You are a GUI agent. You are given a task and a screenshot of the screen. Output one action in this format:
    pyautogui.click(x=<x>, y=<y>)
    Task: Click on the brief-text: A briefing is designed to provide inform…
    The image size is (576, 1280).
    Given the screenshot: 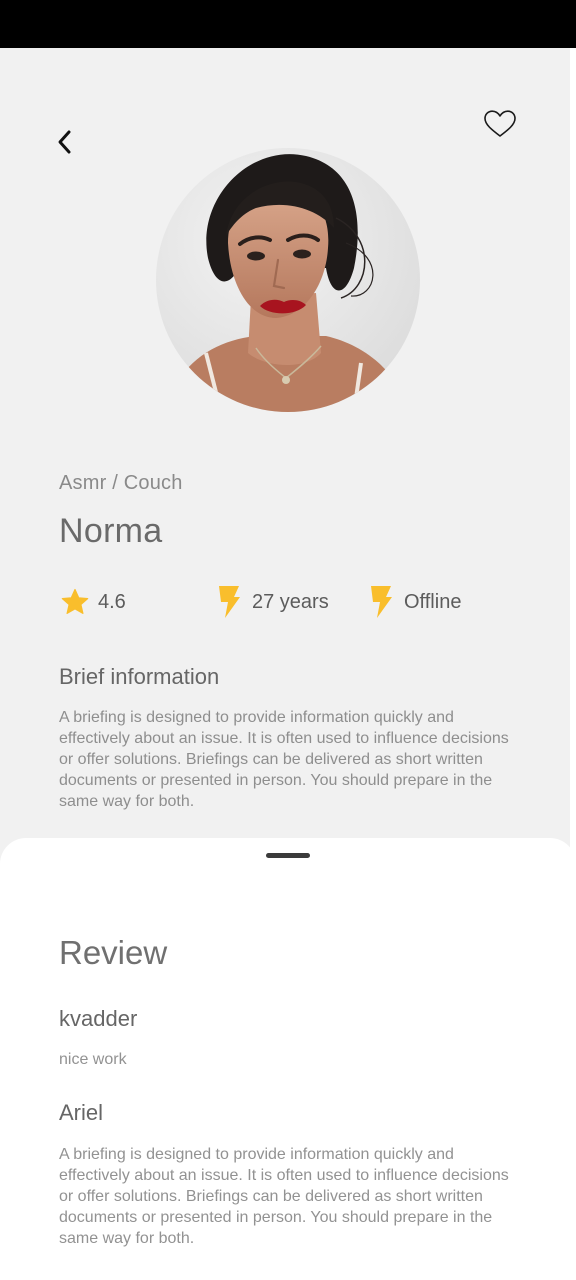 What is the action you would take?
    pyautogui.click(x=284, y=759)
    